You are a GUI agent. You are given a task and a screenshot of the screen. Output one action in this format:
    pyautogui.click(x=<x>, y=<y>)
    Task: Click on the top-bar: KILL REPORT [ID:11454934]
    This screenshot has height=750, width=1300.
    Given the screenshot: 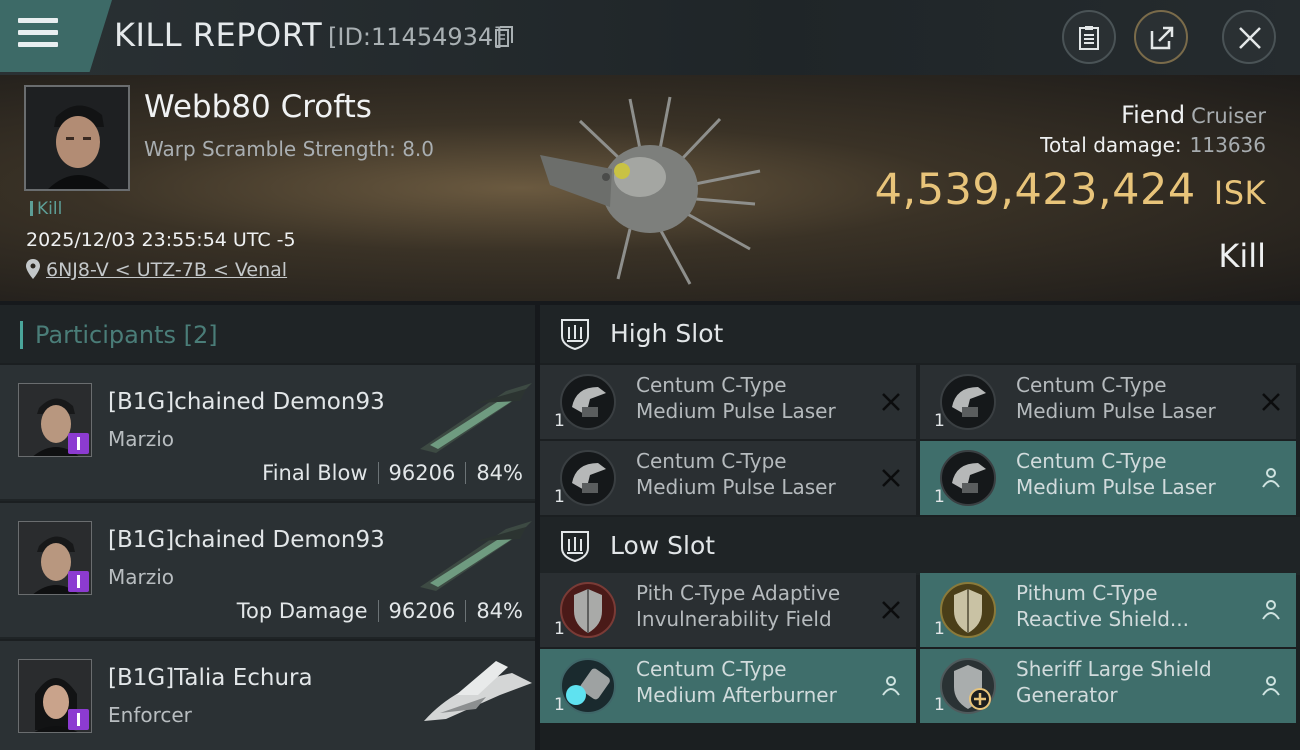 What is the action you would take?
    pyautogui.click(x=650, y=37)
    